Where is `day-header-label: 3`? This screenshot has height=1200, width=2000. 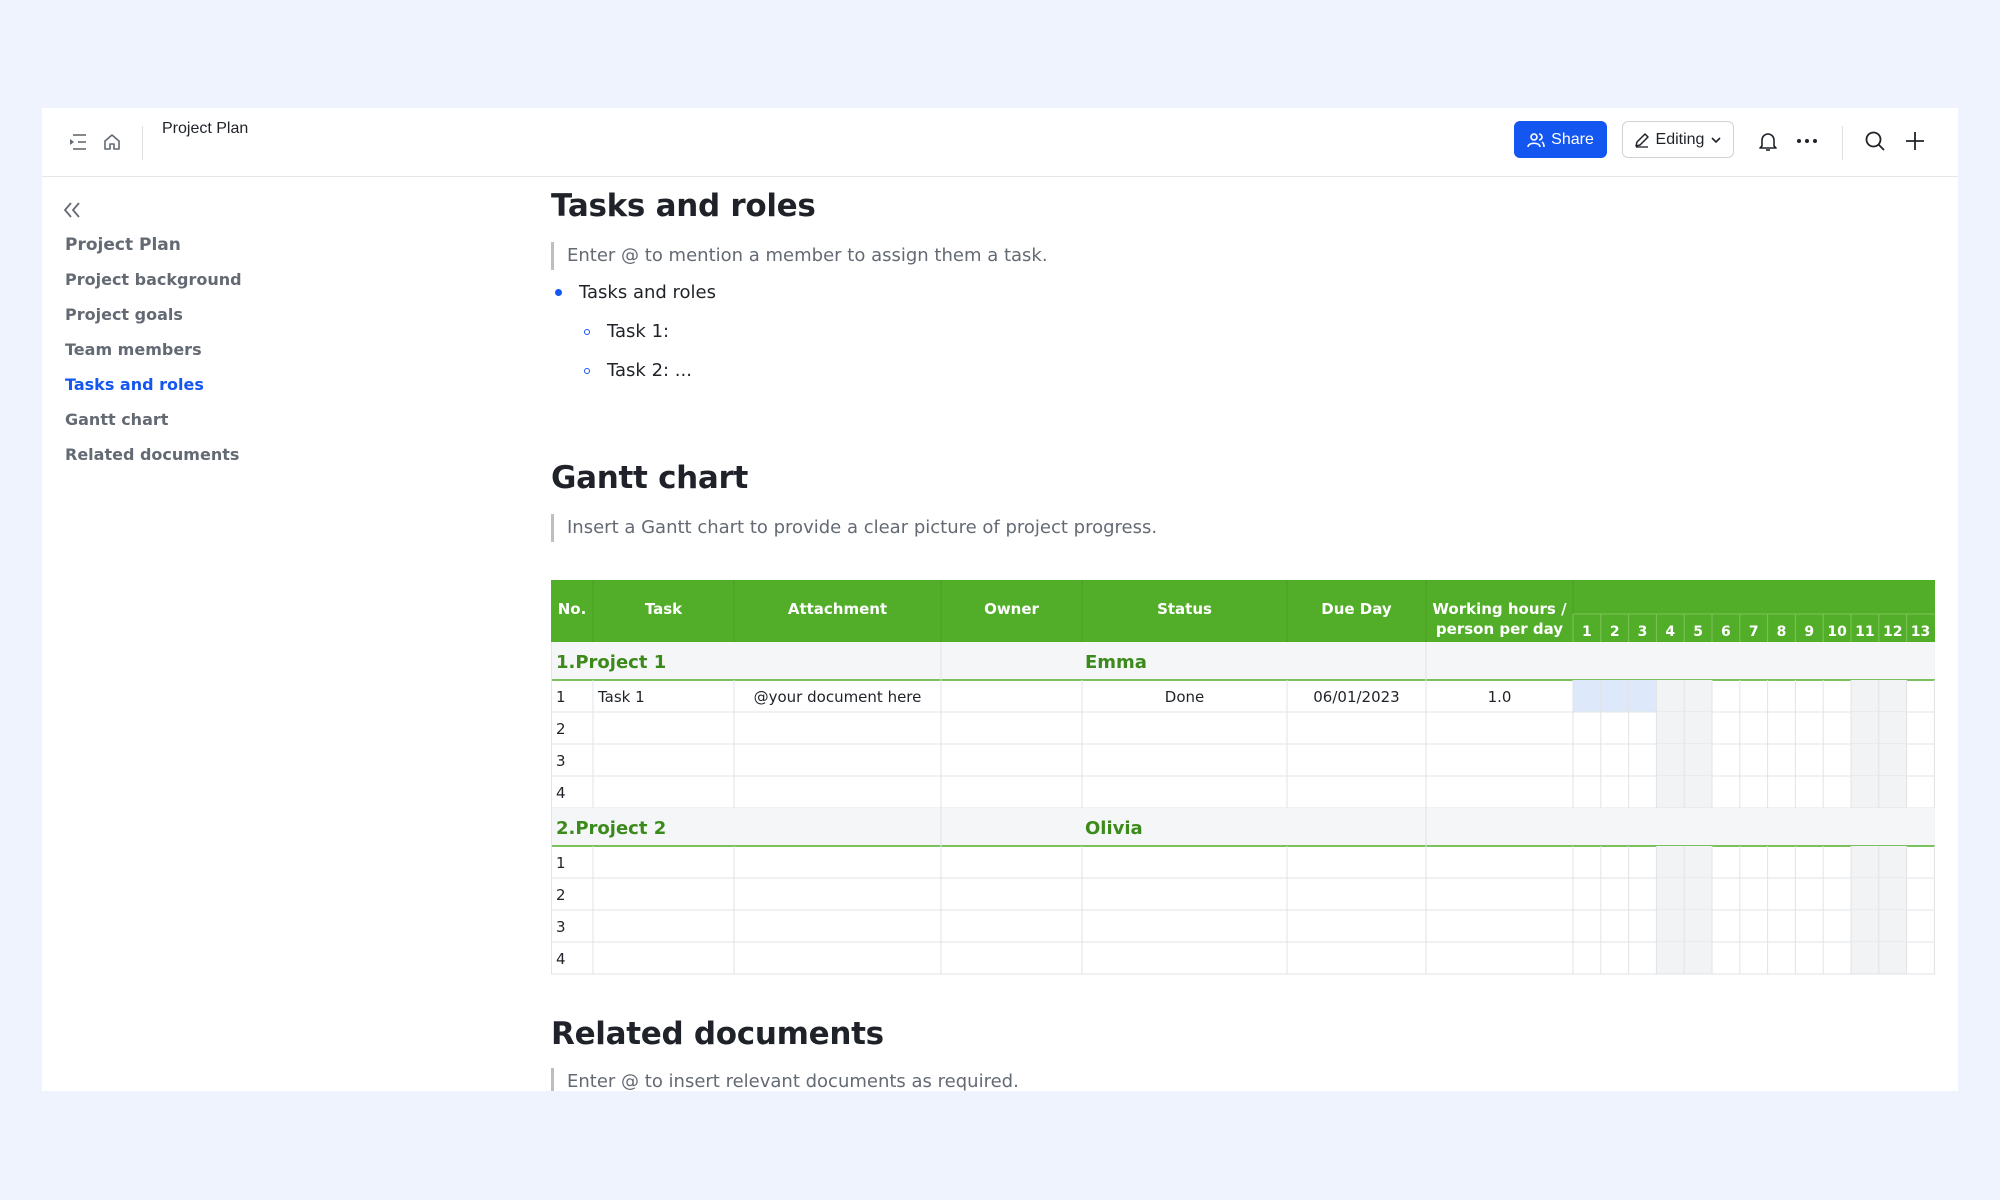 day-header-label: 3 is located at coordinates (1643, 632).